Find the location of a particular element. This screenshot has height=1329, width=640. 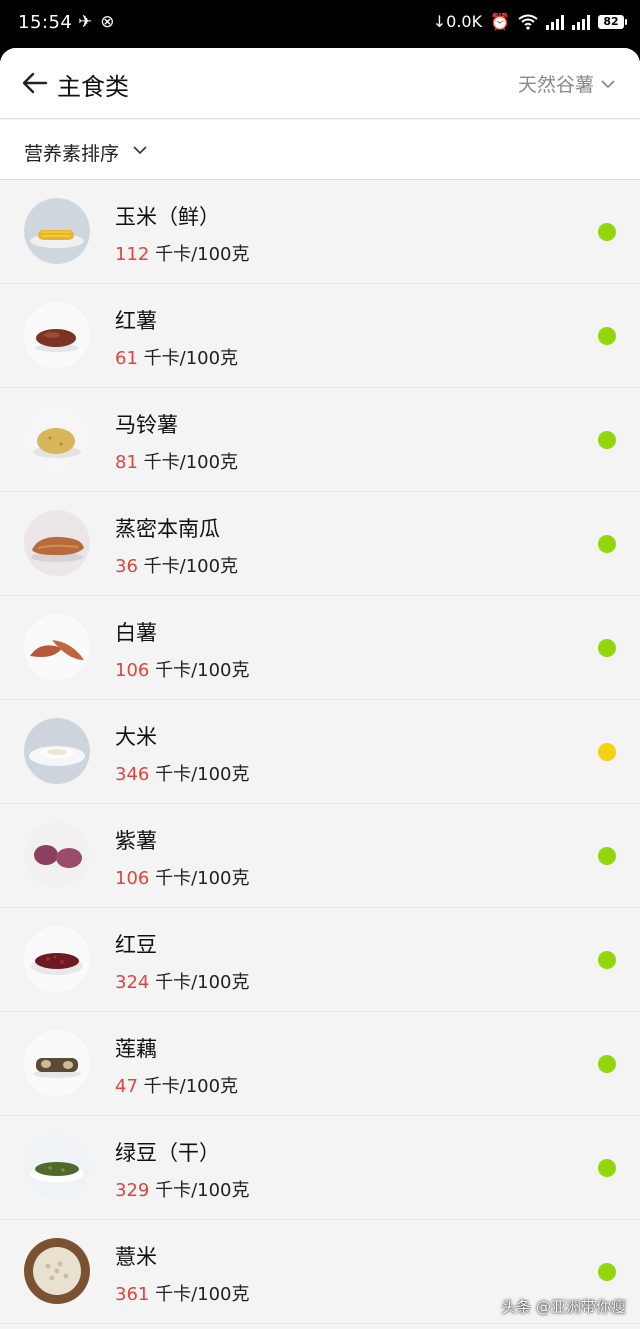

food-name: 红薯 is located at coordinates (136, 321).